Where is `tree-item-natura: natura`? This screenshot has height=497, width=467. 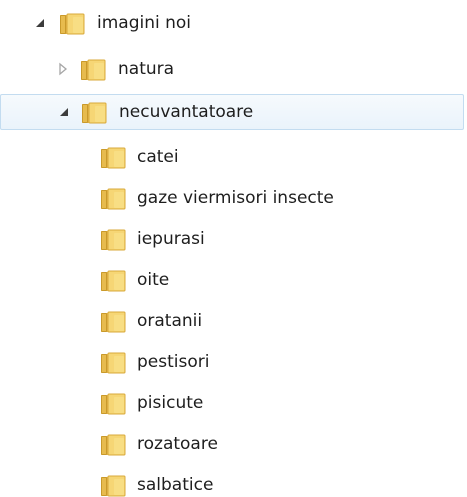 tree-item-natura: natura is located at coordinates (233, 70).